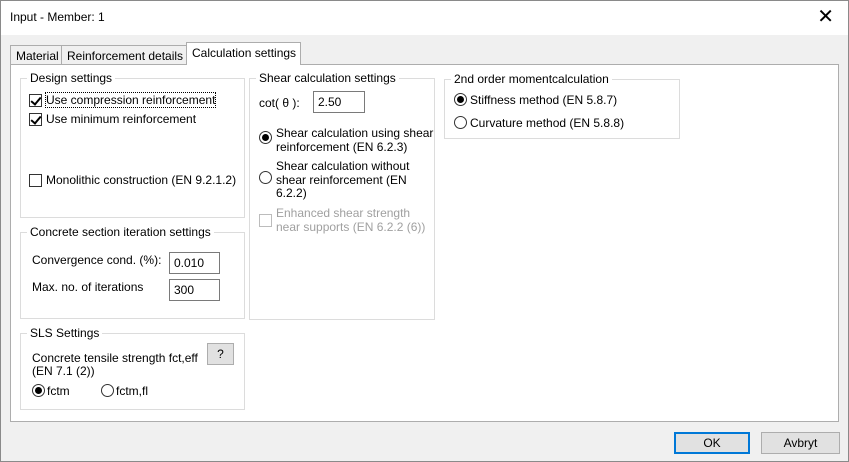 The image size is (849, 462). Describe the element at coordinates (194, 290) in the screenshot. I see `max-iterations-input` at that location.